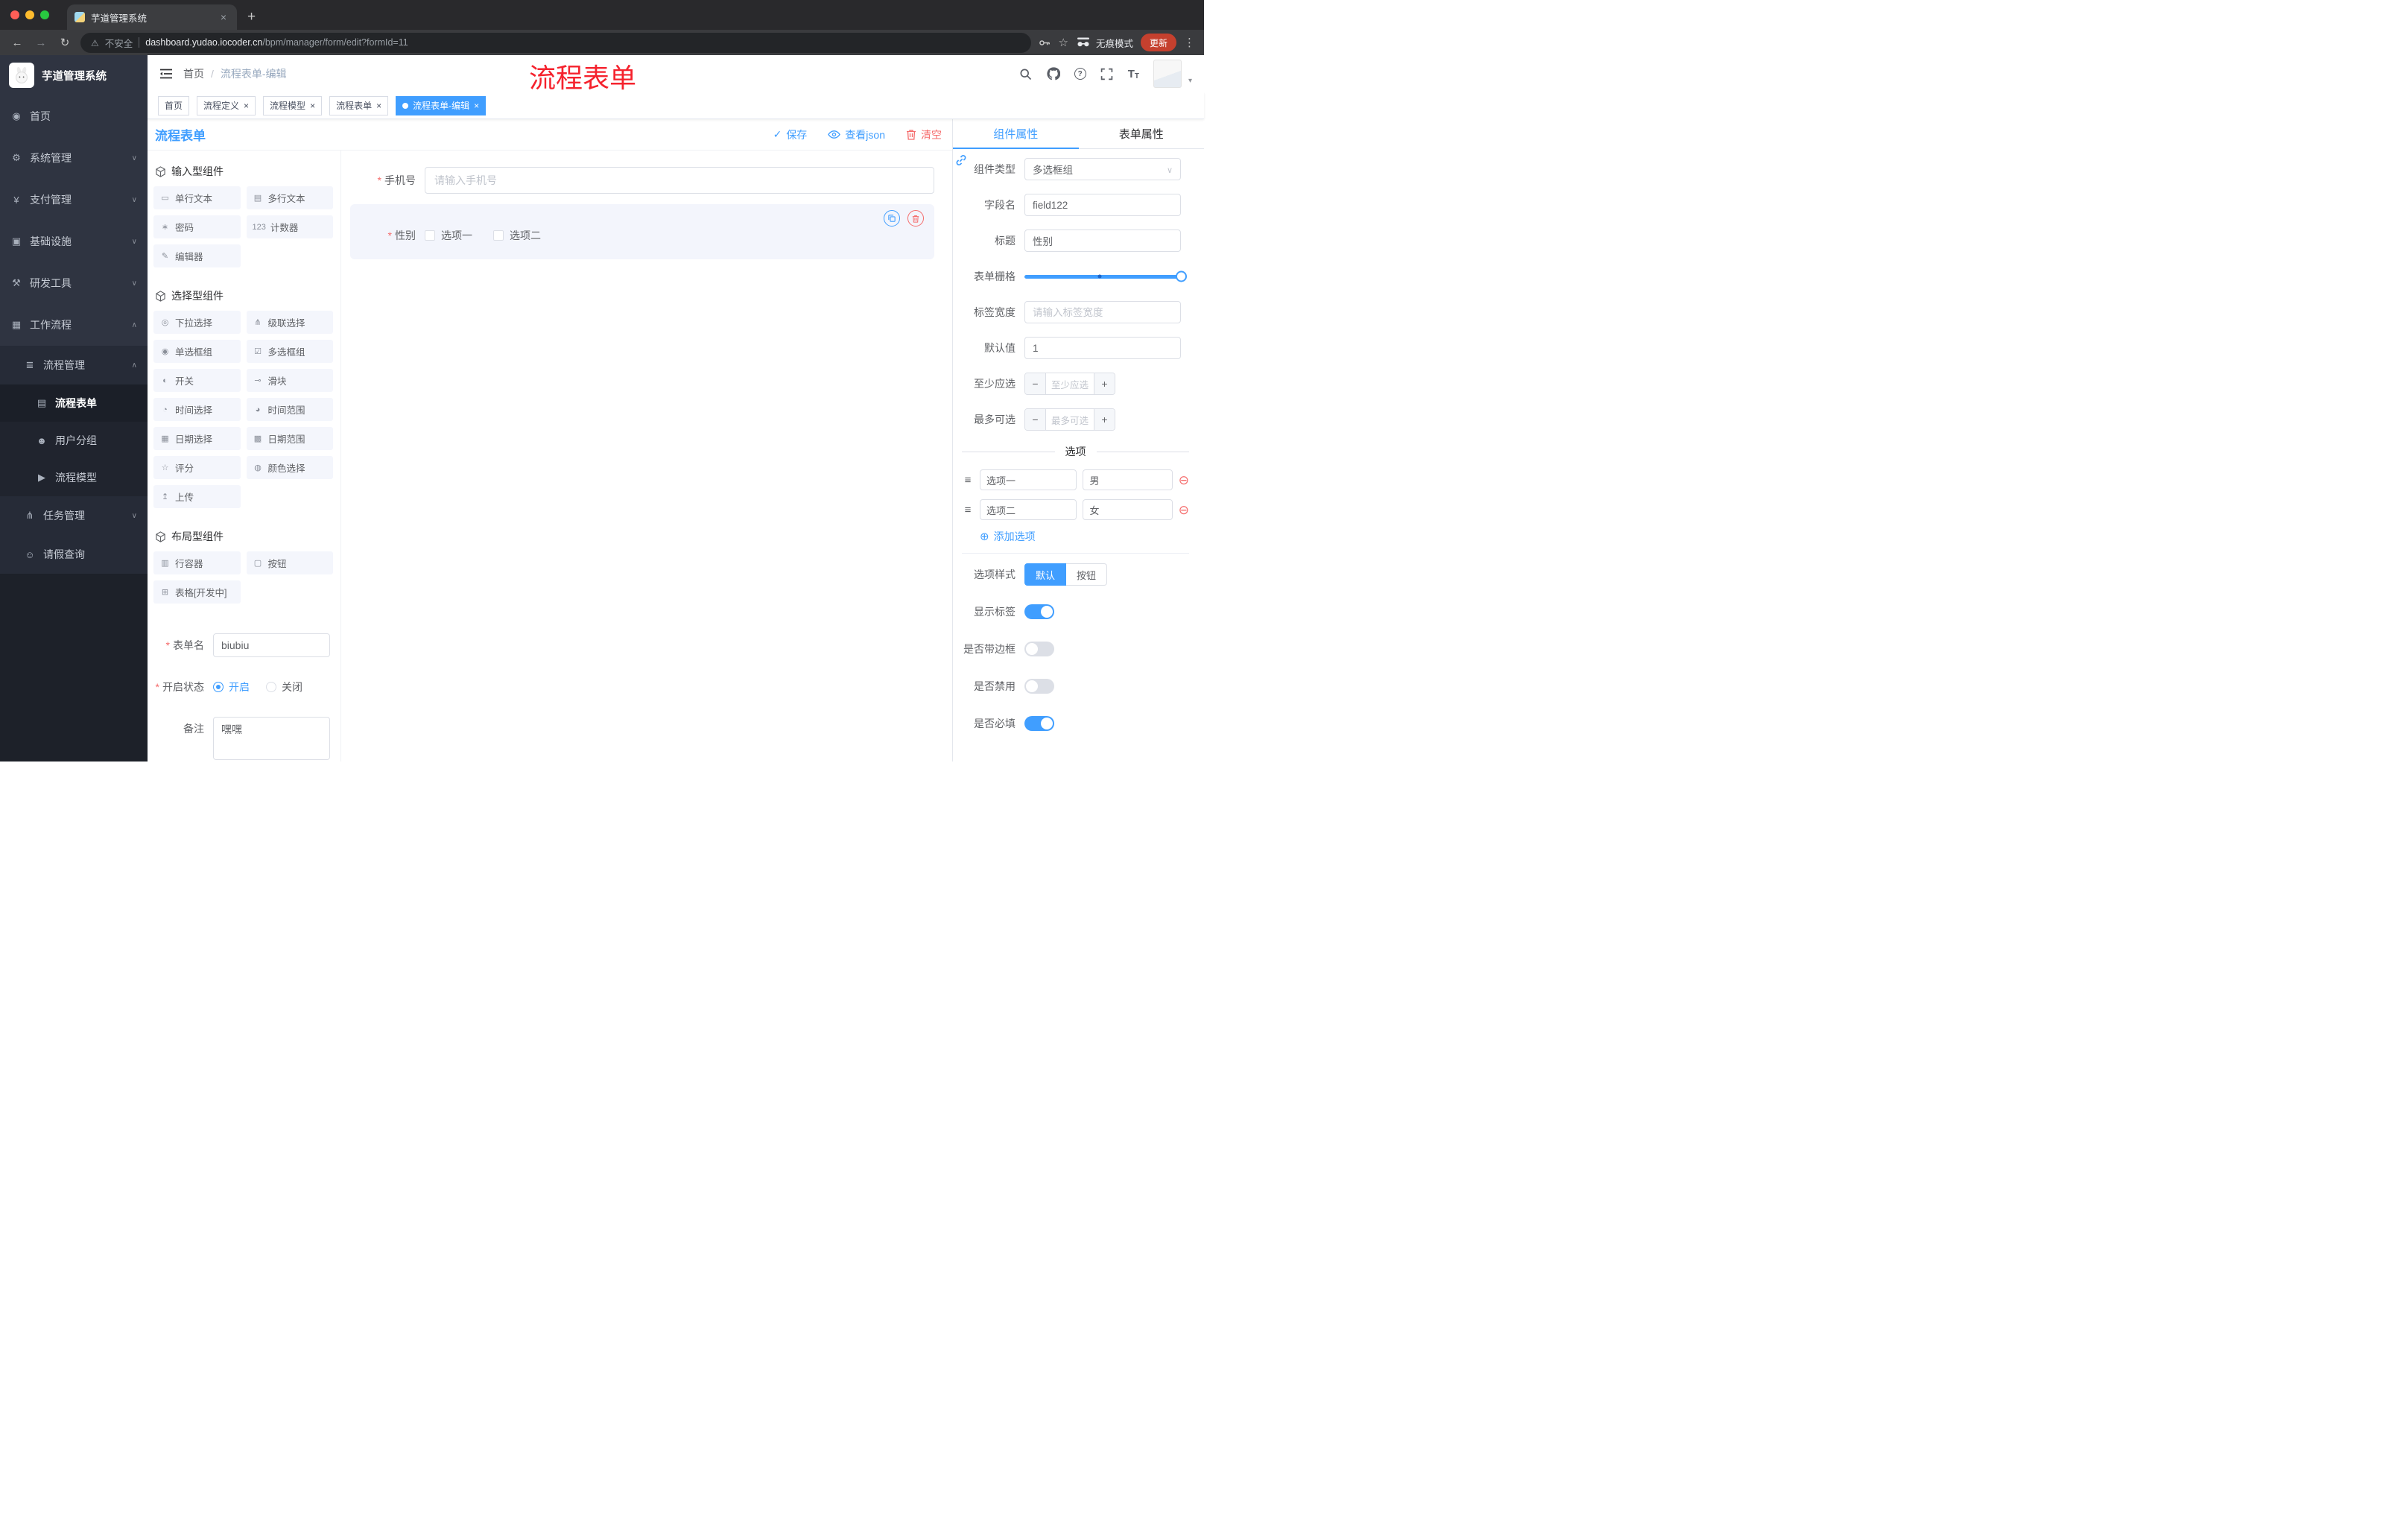 This screenshot has width=2408, height=1523. What do you see at coordinates (197, 468) in the screenshot?
I see `palette-component-item: ☆ 评分` at bounding box center [197, 468].